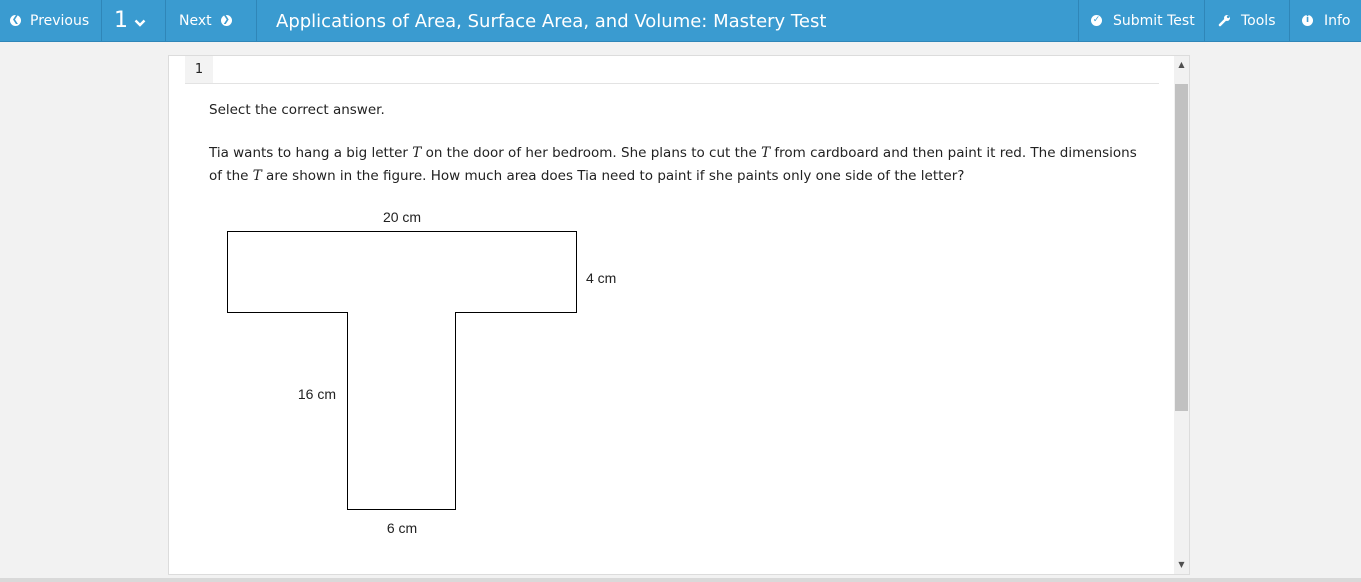 This screenshot has width=1361, height=582. What do you see at coordinates (1258, 20) in the screenshot?
I see `tools-label: Tools` at bounding box center [1258, 20].